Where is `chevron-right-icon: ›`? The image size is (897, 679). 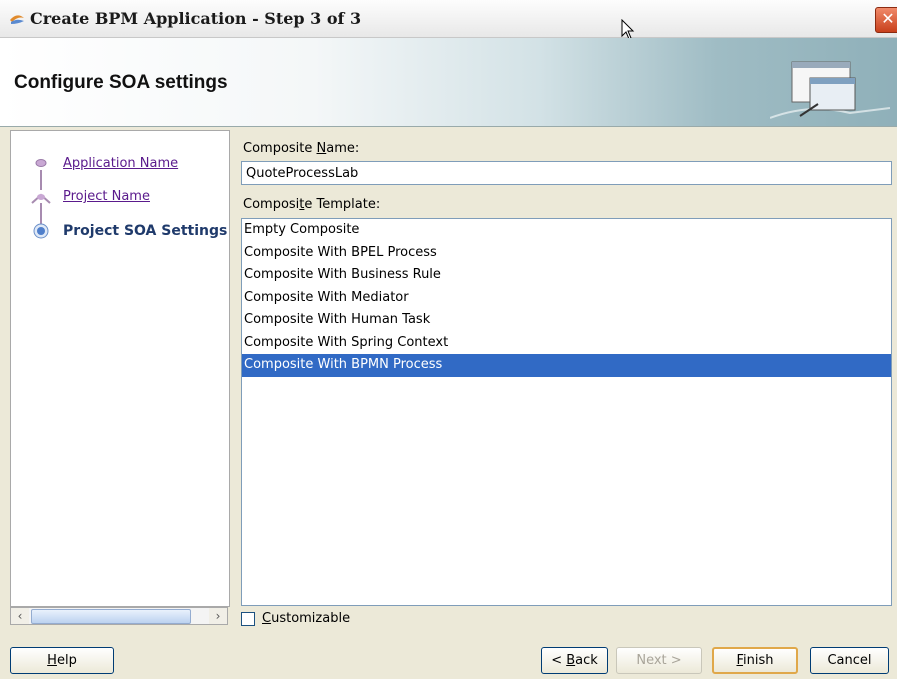 chevron-right-icon: › is located at coordinates (218, 616).